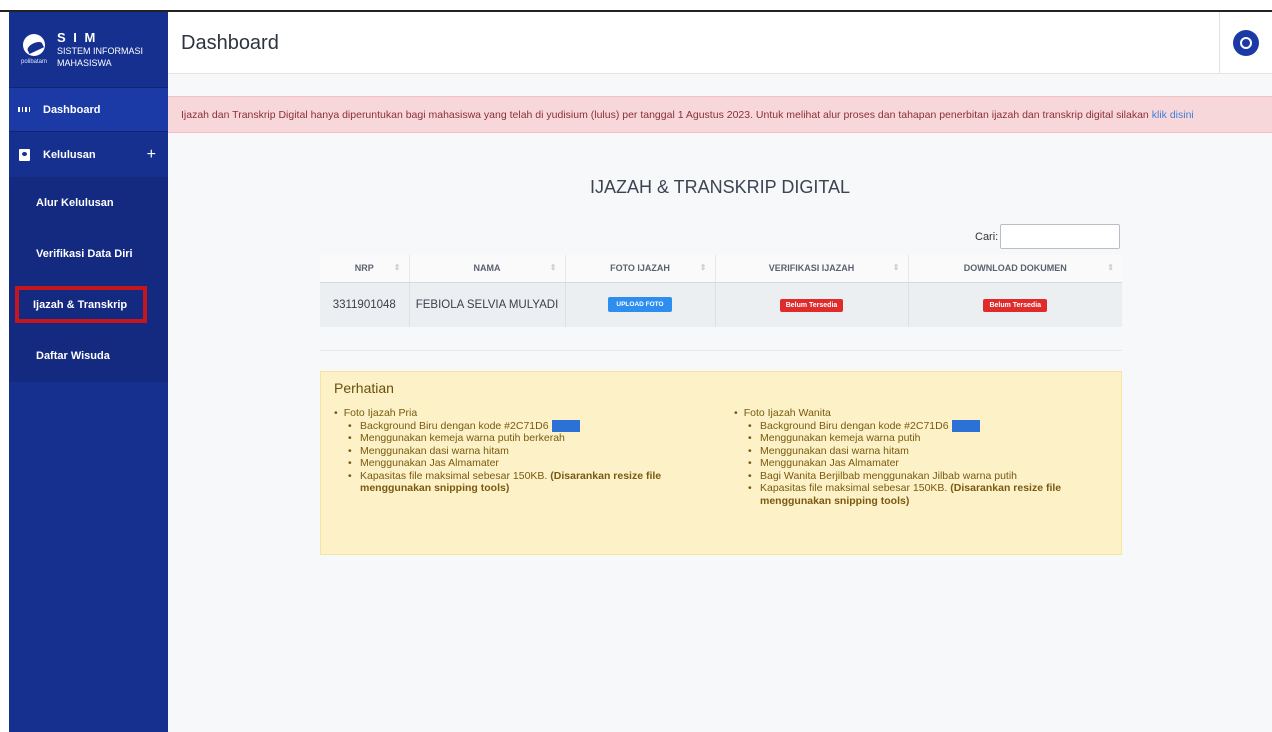 The height and width of the screenshot is (732, 1272). I want to click on column-header-verifikasi-ijazah: VERIFIKASI IJAZAH ⇕, so click(811, 269).